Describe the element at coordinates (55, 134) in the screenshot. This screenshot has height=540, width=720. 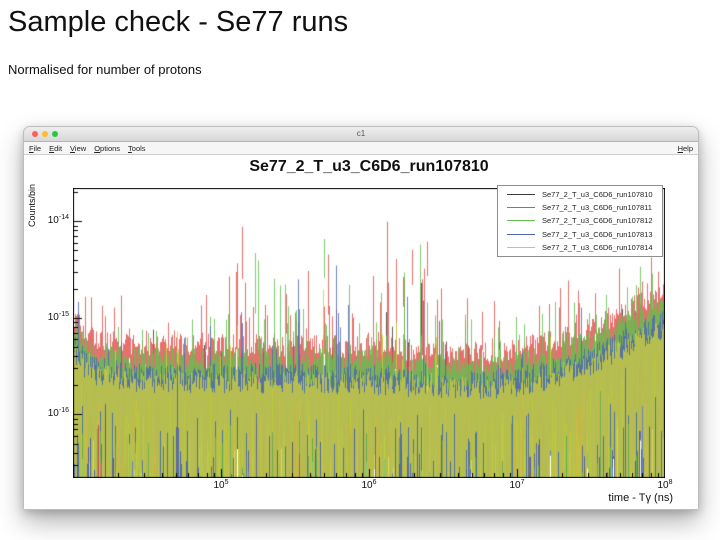
I see `zoom-button-icon` at that location.